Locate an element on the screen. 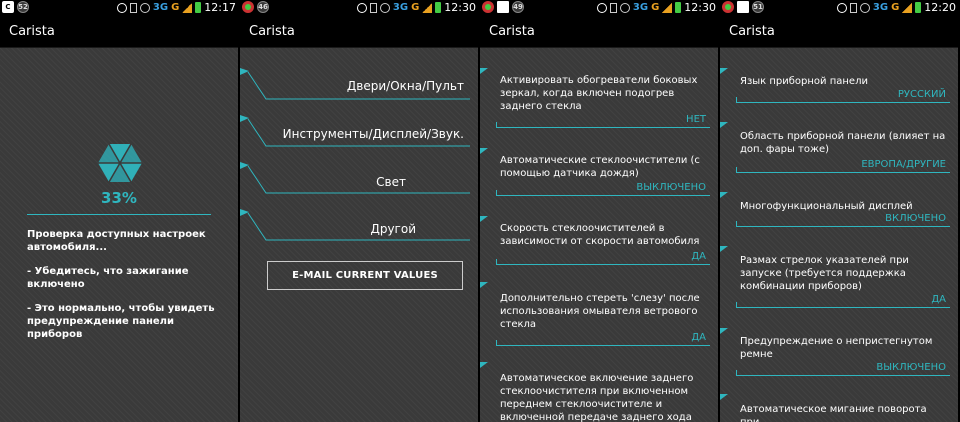 This screenshot has width=960, height=422. notification-count-badge: 49 is located at coordinates (518, 7).